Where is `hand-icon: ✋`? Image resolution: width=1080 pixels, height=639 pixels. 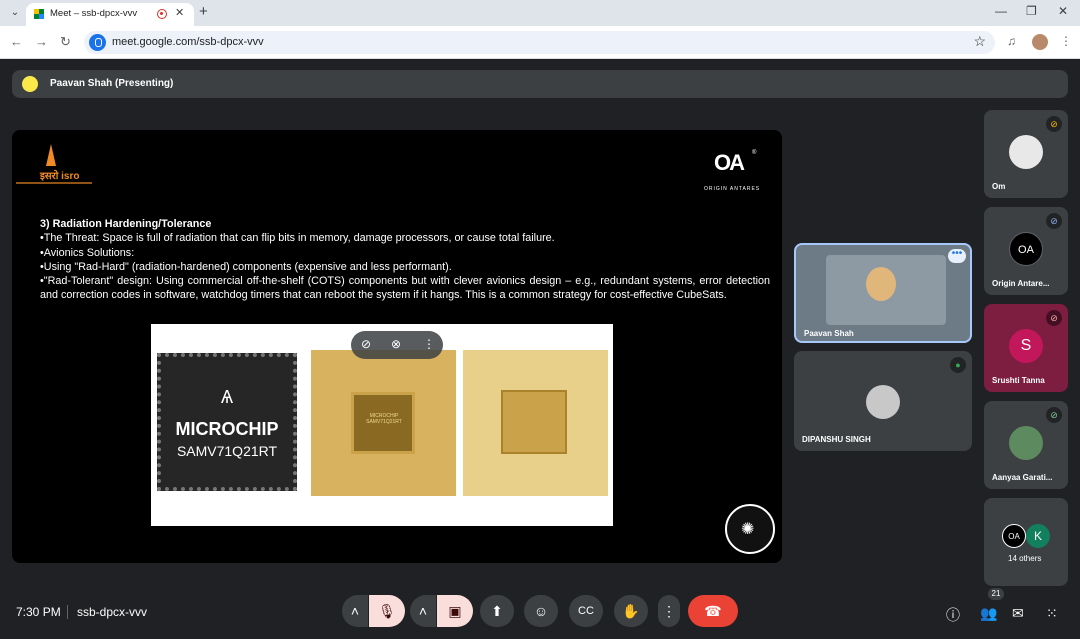
hand-icon: ✋ is located at coordinates (631, 611).